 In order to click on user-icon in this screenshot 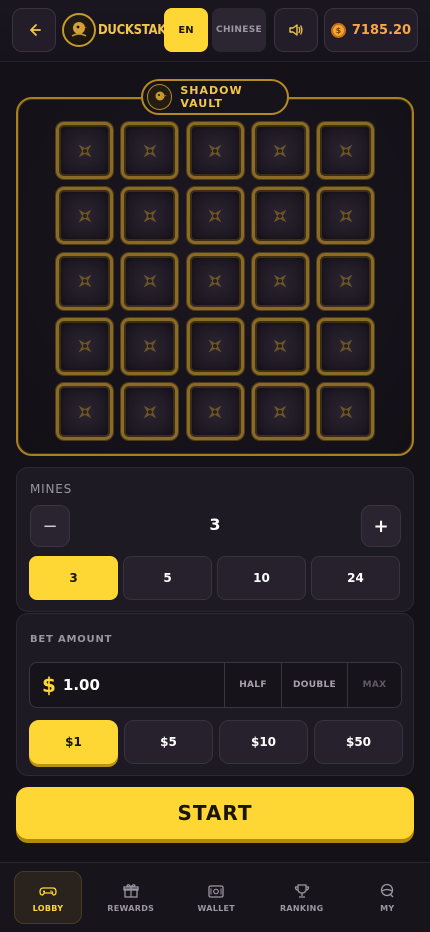, I will do `click(387, 890)`.